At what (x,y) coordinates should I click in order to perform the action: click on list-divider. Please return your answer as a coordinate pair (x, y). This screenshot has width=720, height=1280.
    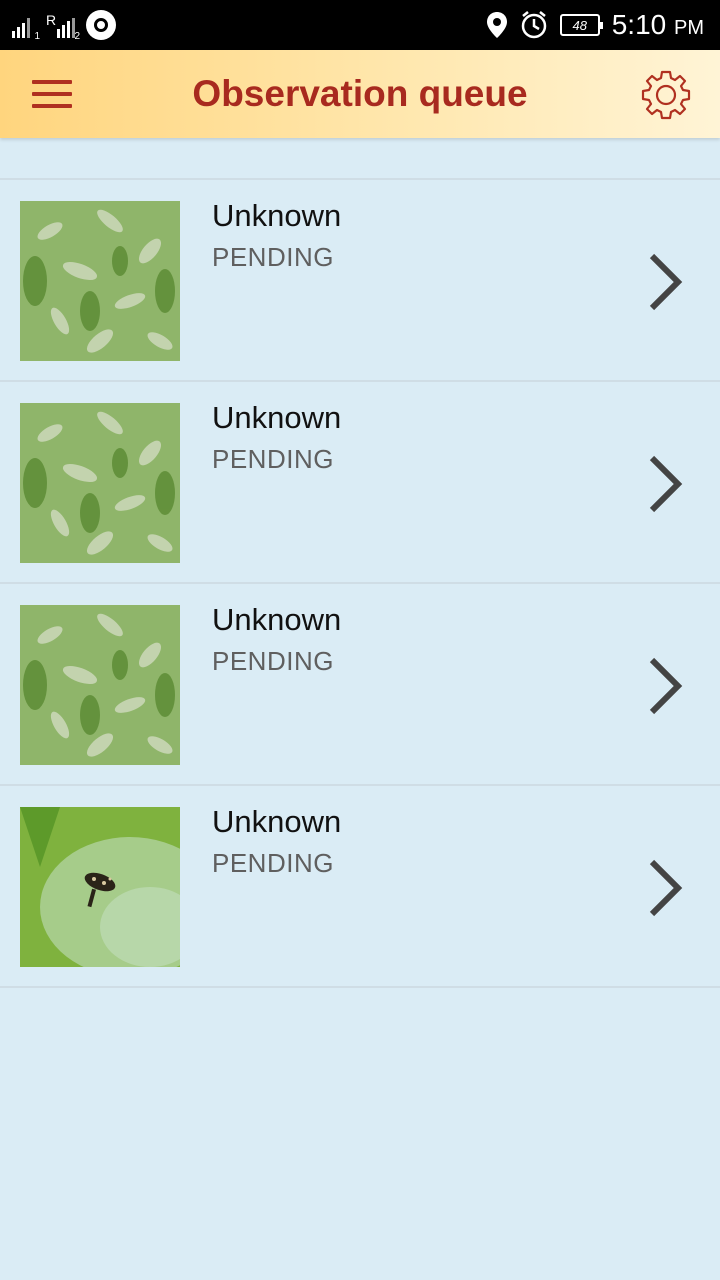
    Looking at the image, I should click on (360, 987).